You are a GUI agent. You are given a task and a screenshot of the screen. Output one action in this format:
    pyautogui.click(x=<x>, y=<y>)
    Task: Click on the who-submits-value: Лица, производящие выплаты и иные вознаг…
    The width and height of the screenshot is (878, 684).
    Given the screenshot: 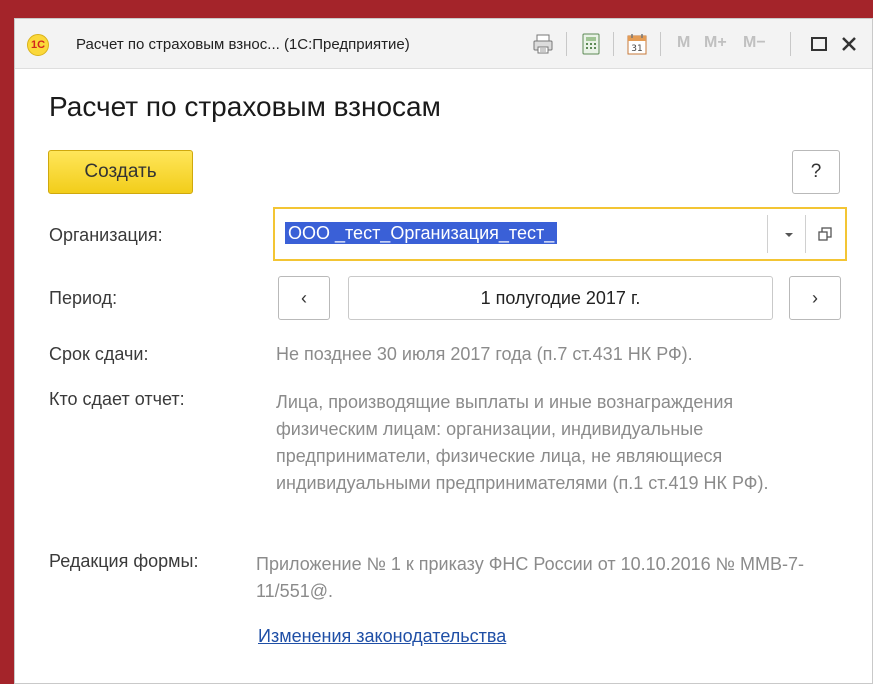 What is the action you would take?
    pyautogui.click(x=522, y=442)
    